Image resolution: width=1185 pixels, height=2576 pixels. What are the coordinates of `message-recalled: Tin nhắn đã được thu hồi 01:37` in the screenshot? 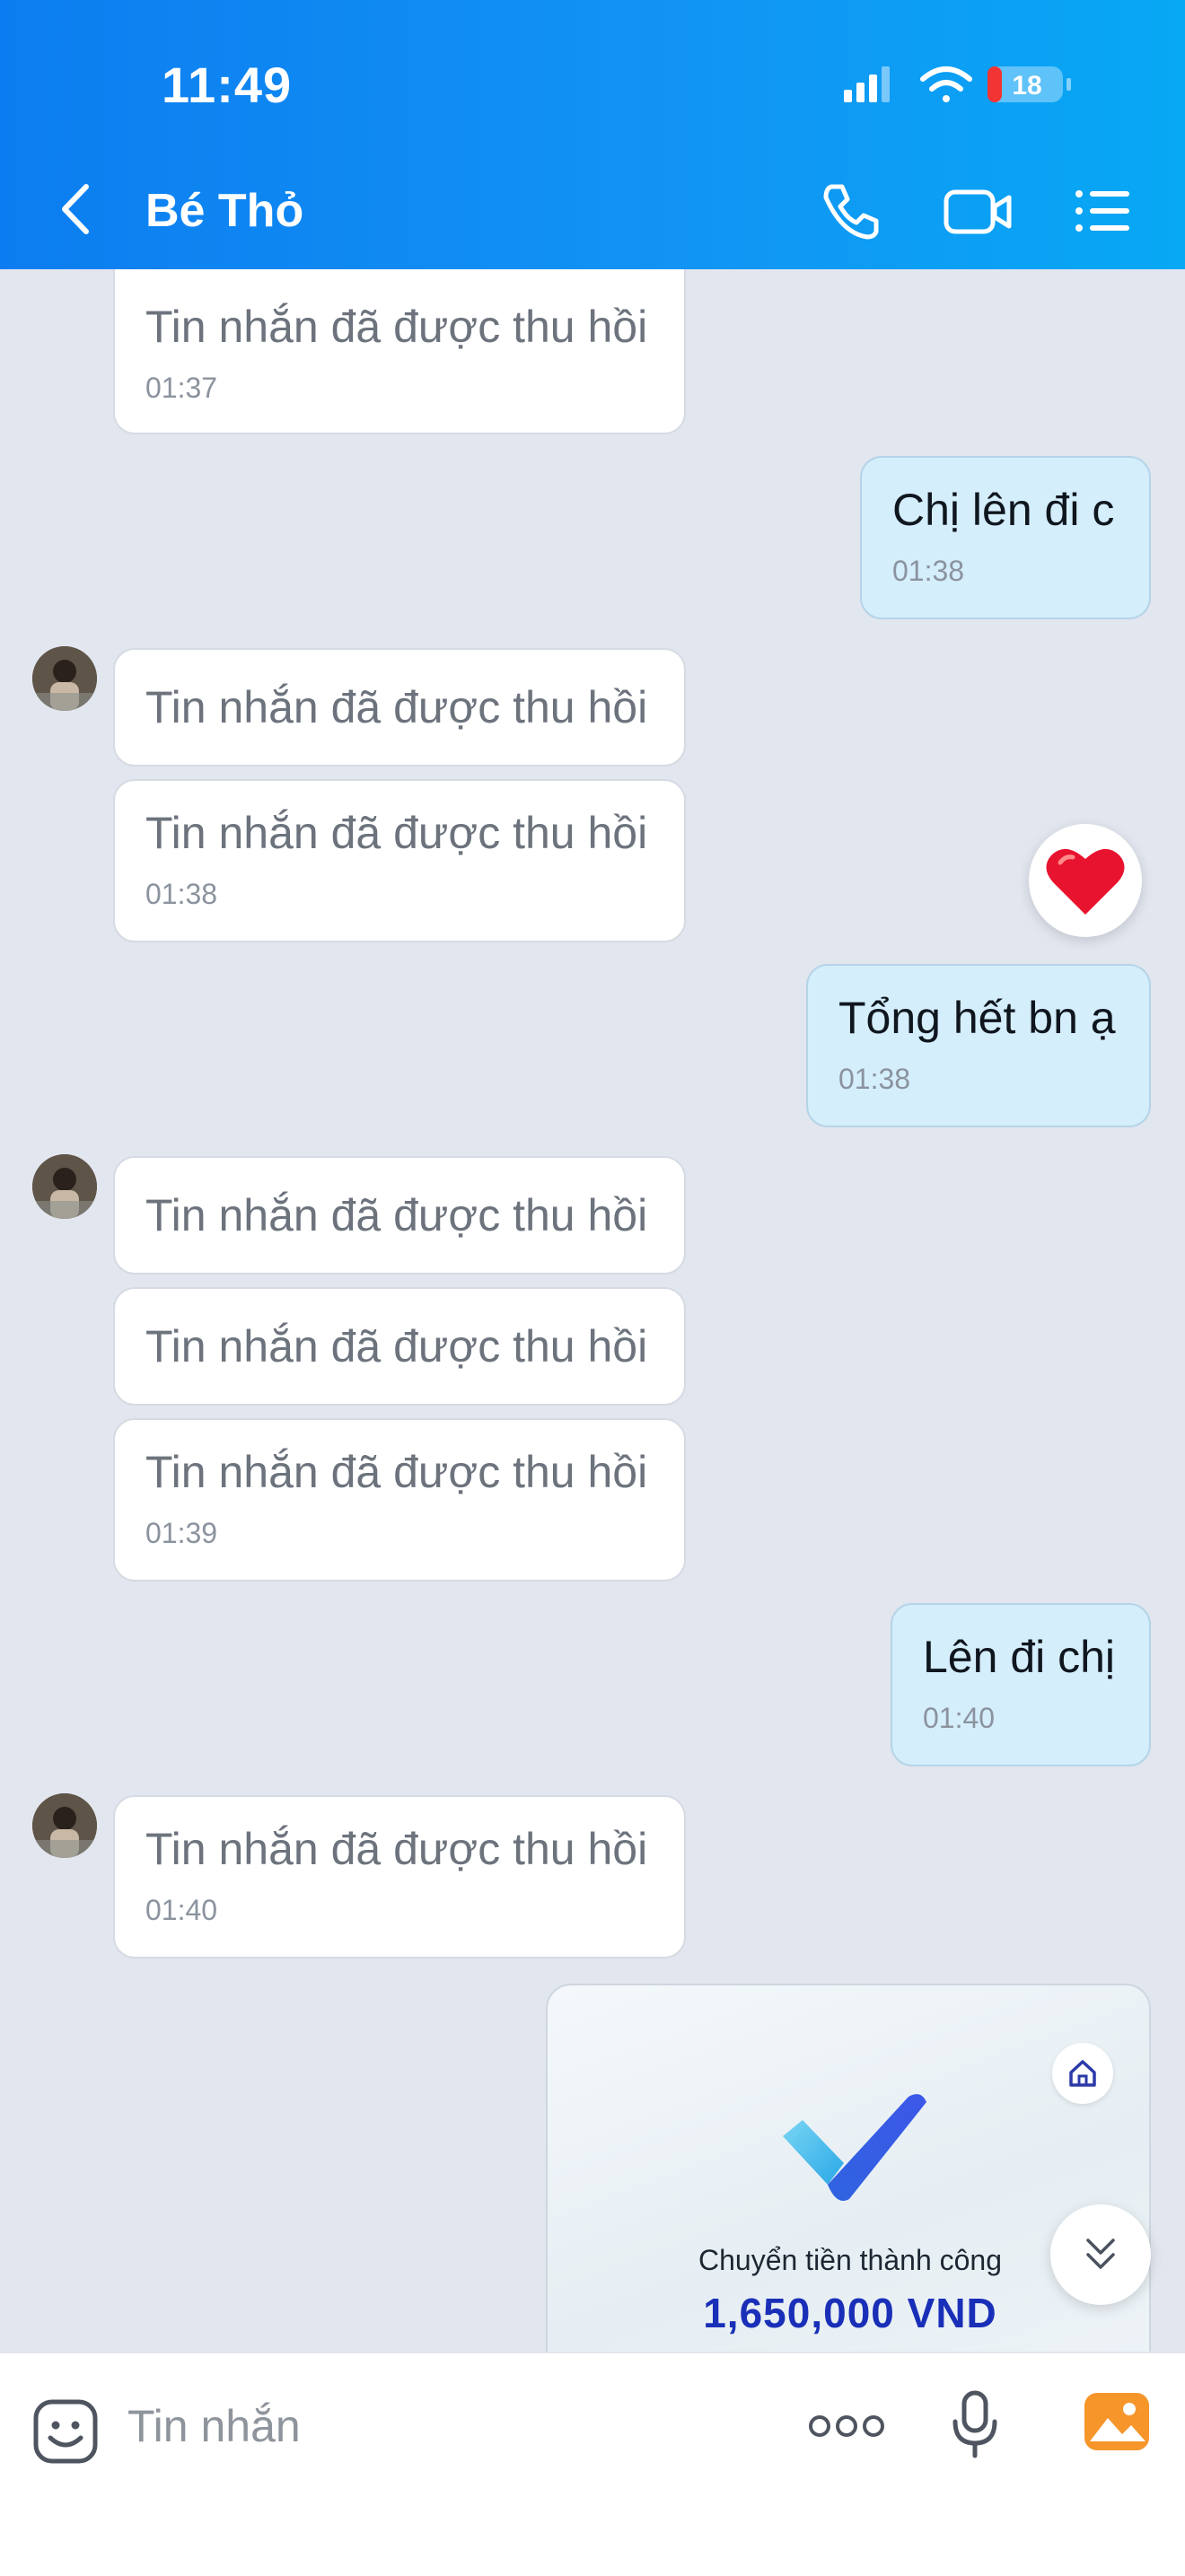 It's located at (399, 351).